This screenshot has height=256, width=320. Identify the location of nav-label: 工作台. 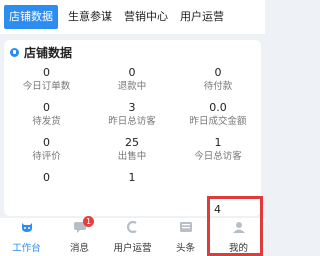
(26, 248).